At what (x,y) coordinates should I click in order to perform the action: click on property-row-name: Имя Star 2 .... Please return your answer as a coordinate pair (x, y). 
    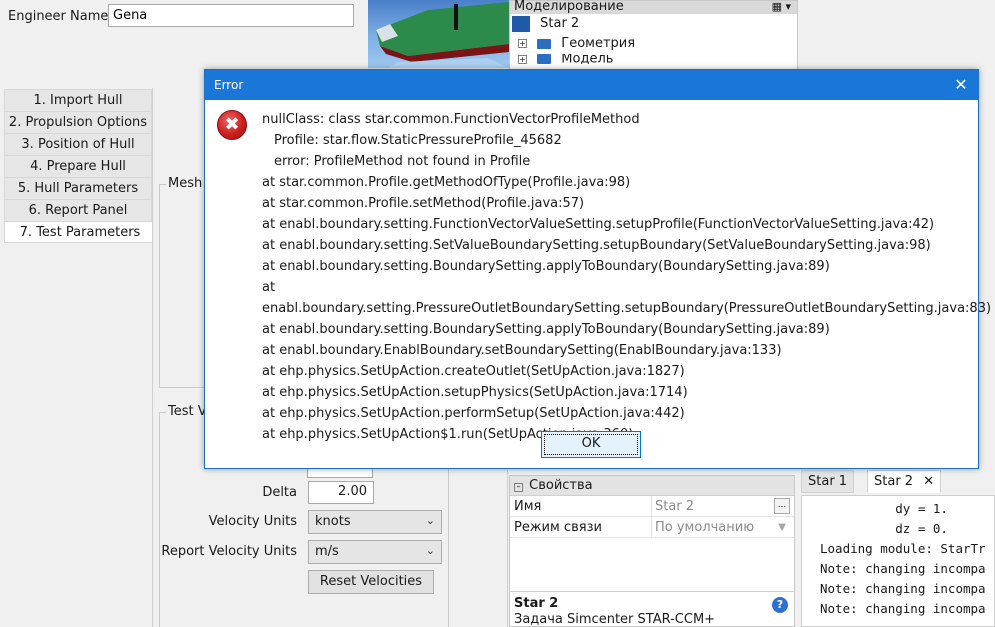
    Looking at the image, I should click on (652, 506).